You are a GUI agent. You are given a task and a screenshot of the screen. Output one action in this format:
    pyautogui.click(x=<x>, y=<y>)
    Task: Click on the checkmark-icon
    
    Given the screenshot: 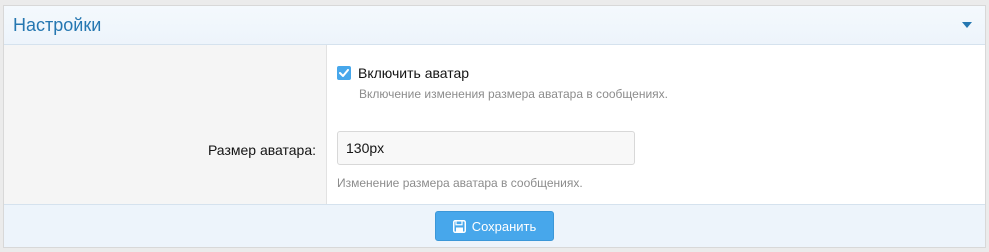 What is the action you would take?
    pyautogui.click(x=344, y=73)
    